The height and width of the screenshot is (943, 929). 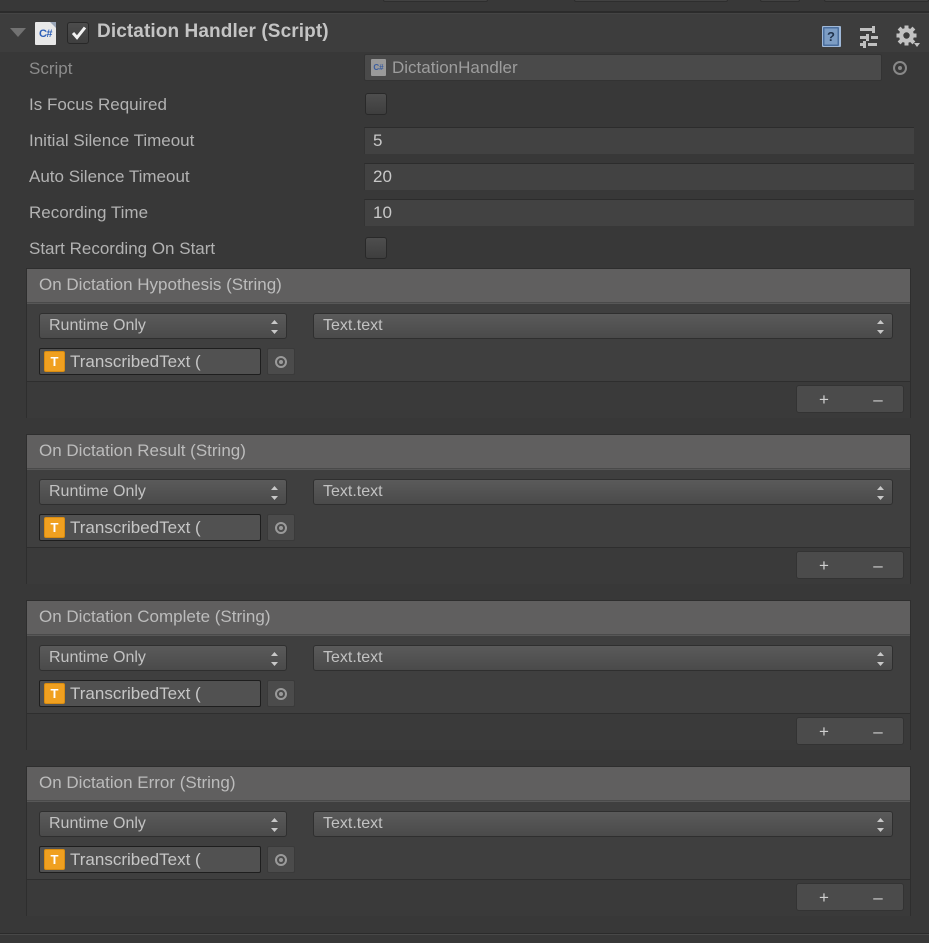 I want to click on property-label: Script, so click(x=51, y=68).